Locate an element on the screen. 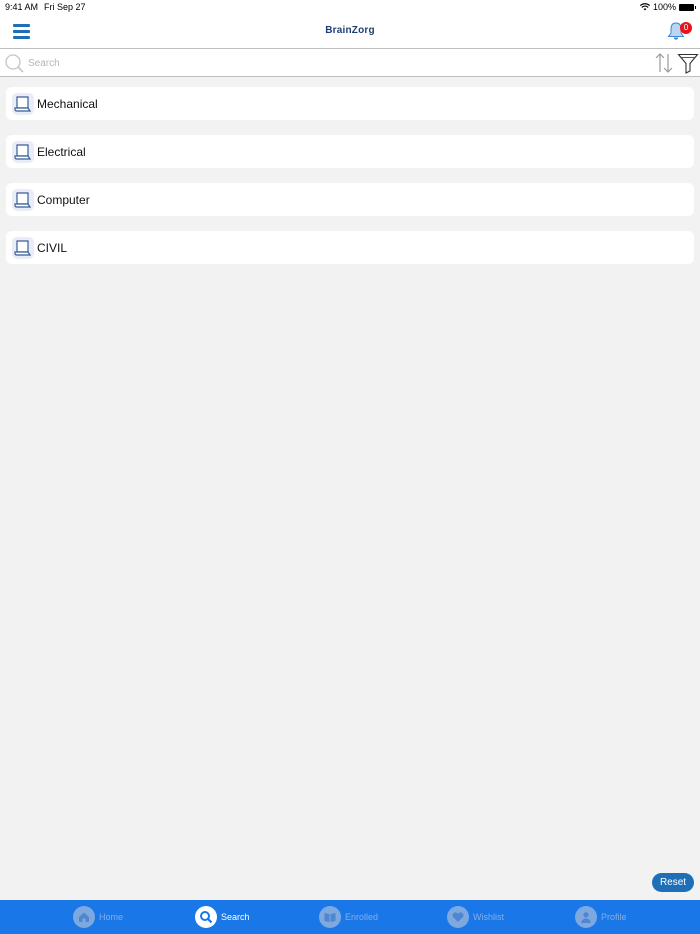 The width and height of the screenshot is (700, 934). tab-wishlist: Wishlist is located at coordinates (475, 917).